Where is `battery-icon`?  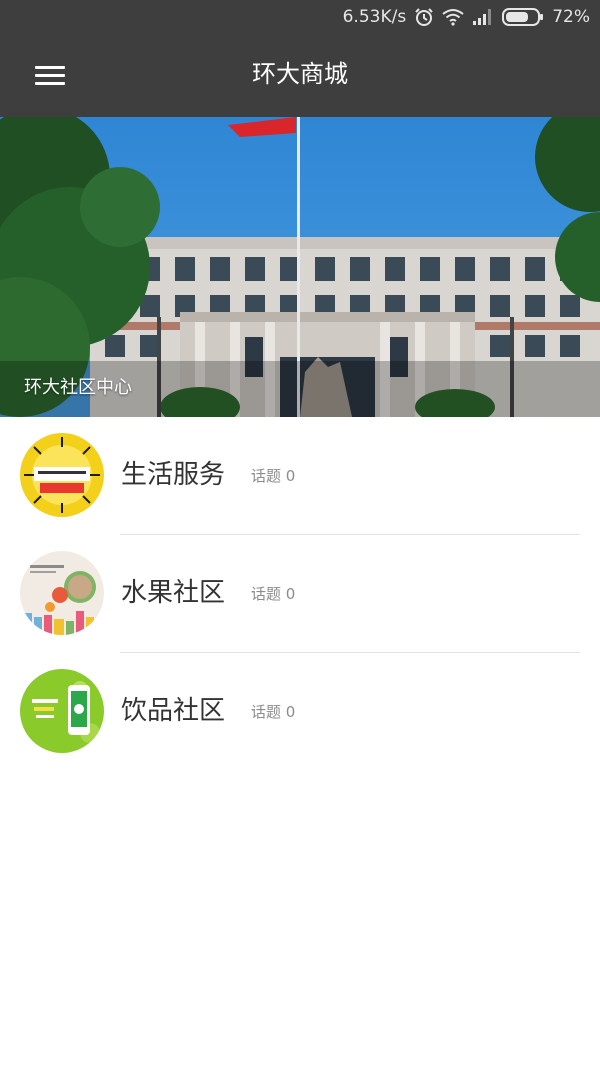
battery-icon is located at coordinates (523, 17).